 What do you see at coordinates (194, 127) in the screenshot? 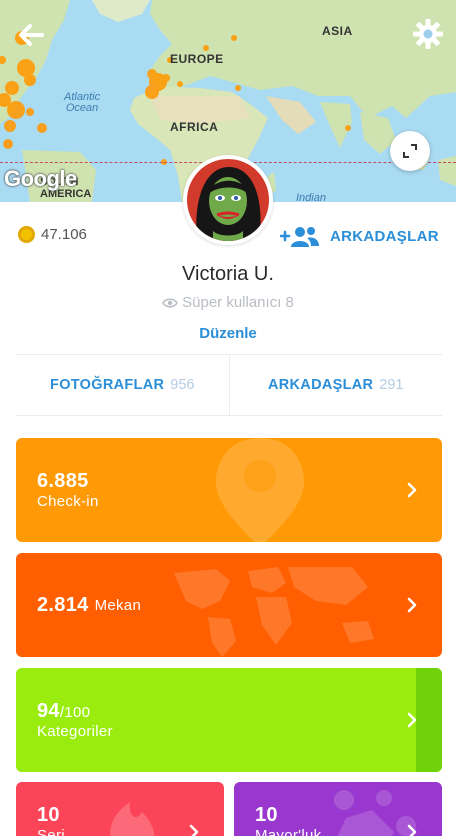
I see `map-label-africa: AFRICA` at bounding box center [194, 127].